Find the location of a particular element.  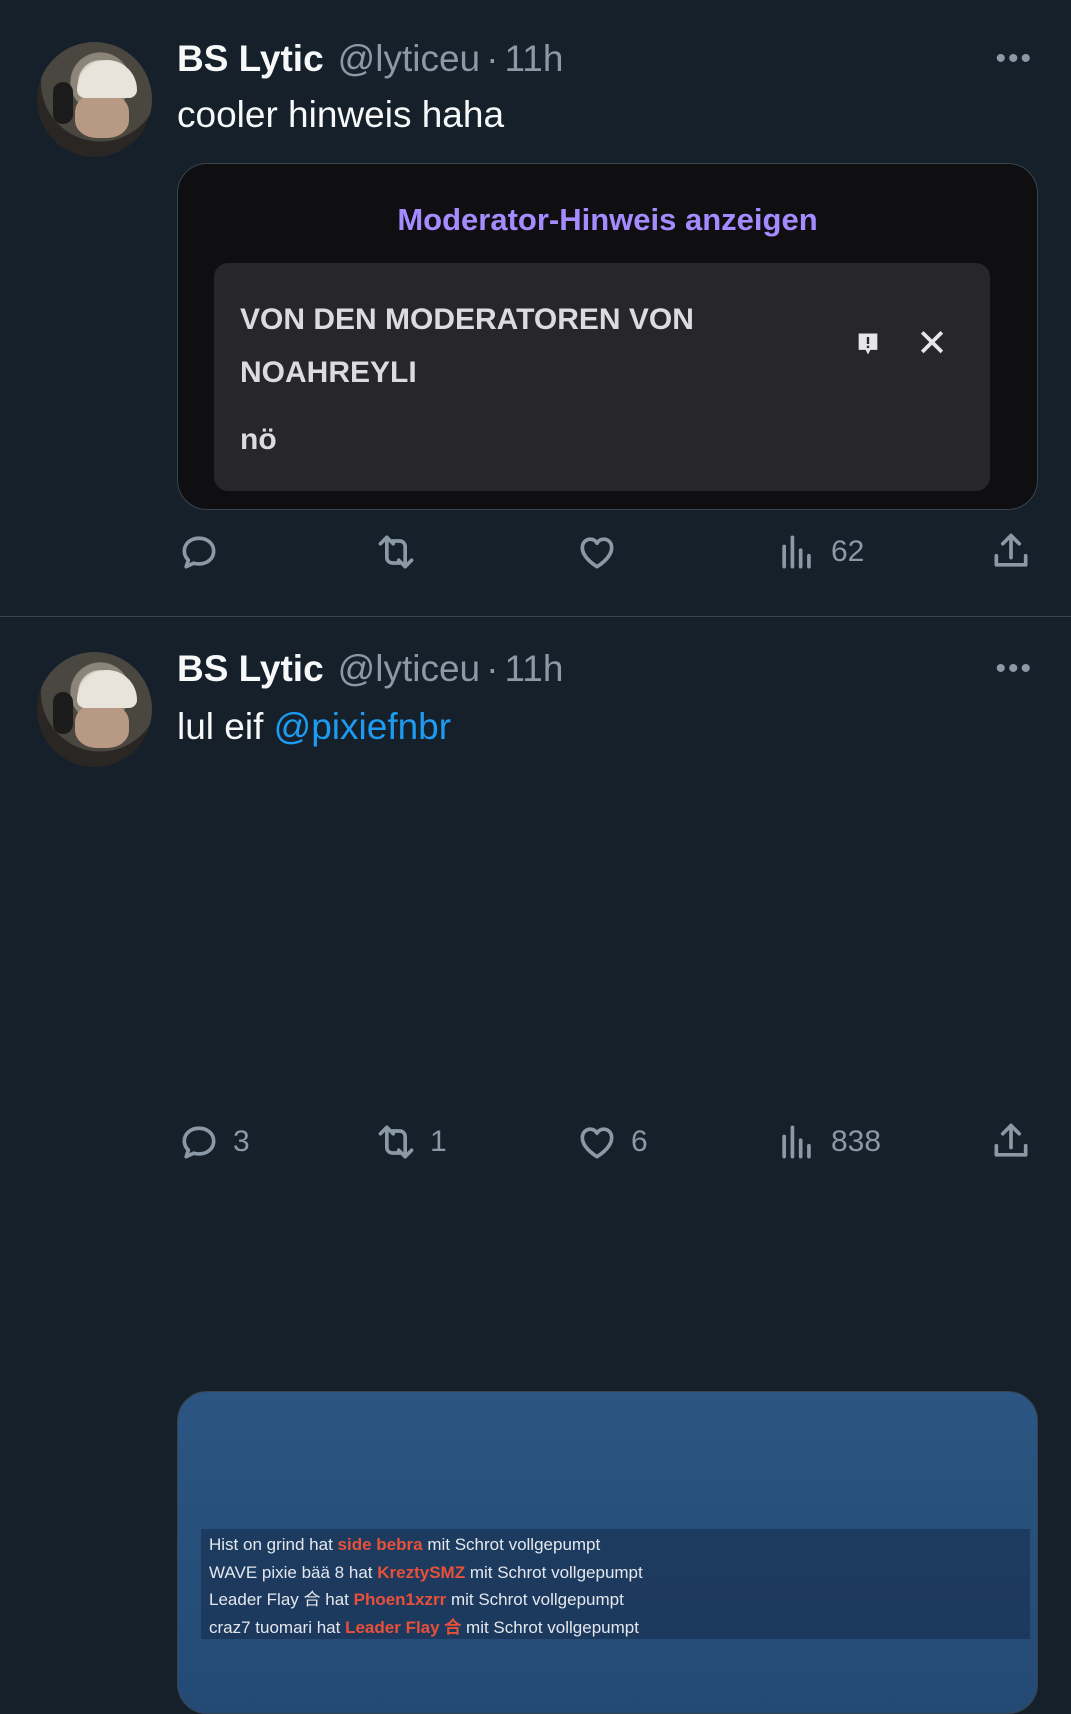

reply-button: 3 is located at coordinates (213, 1142).